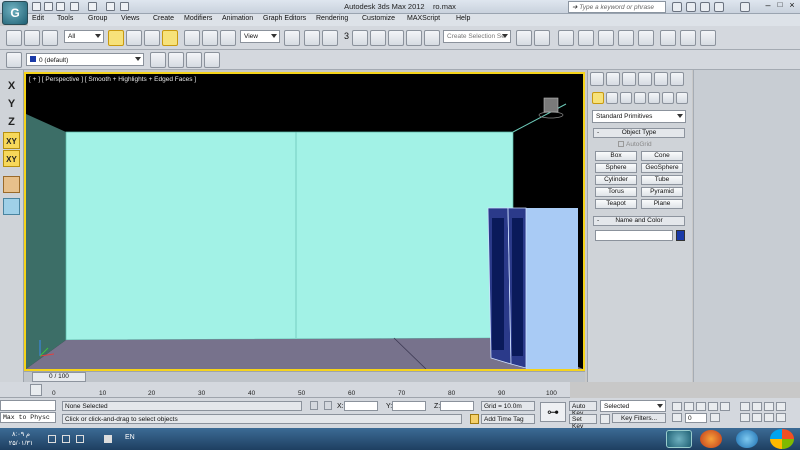 The image size is (800, 450). Describe the element at coordinates (662, 180) in the screenshot. I see `tube-button: Tube` at that location.